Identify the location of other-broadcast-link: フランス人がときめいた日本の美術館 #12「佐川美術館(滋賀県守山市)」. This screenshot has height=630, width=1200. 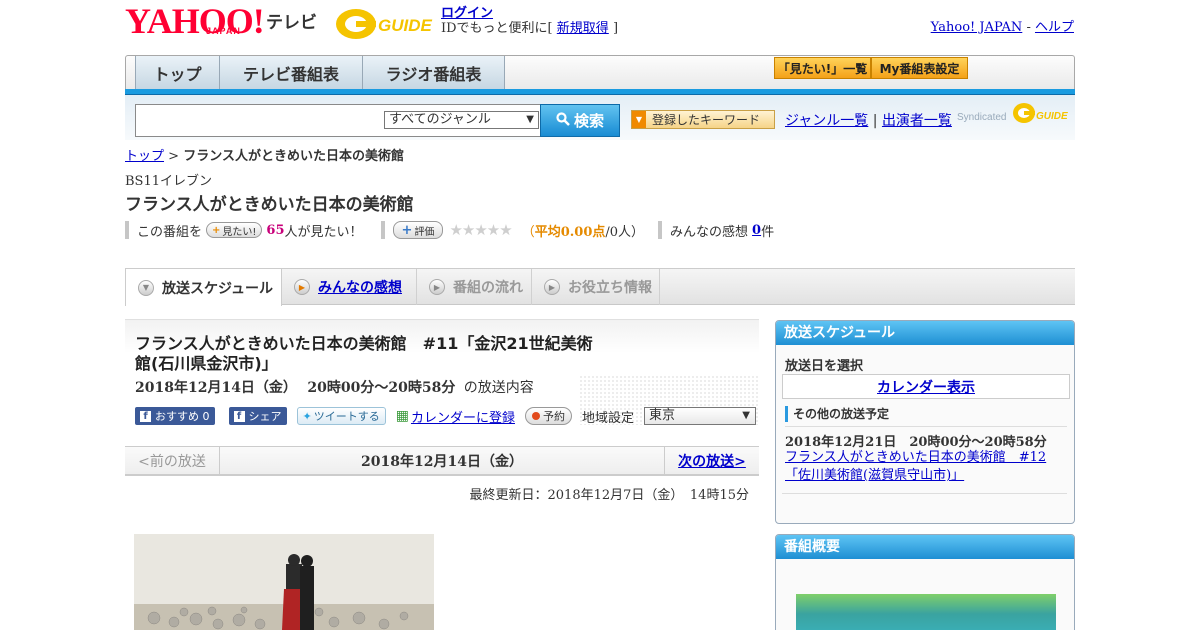
(915, 466).